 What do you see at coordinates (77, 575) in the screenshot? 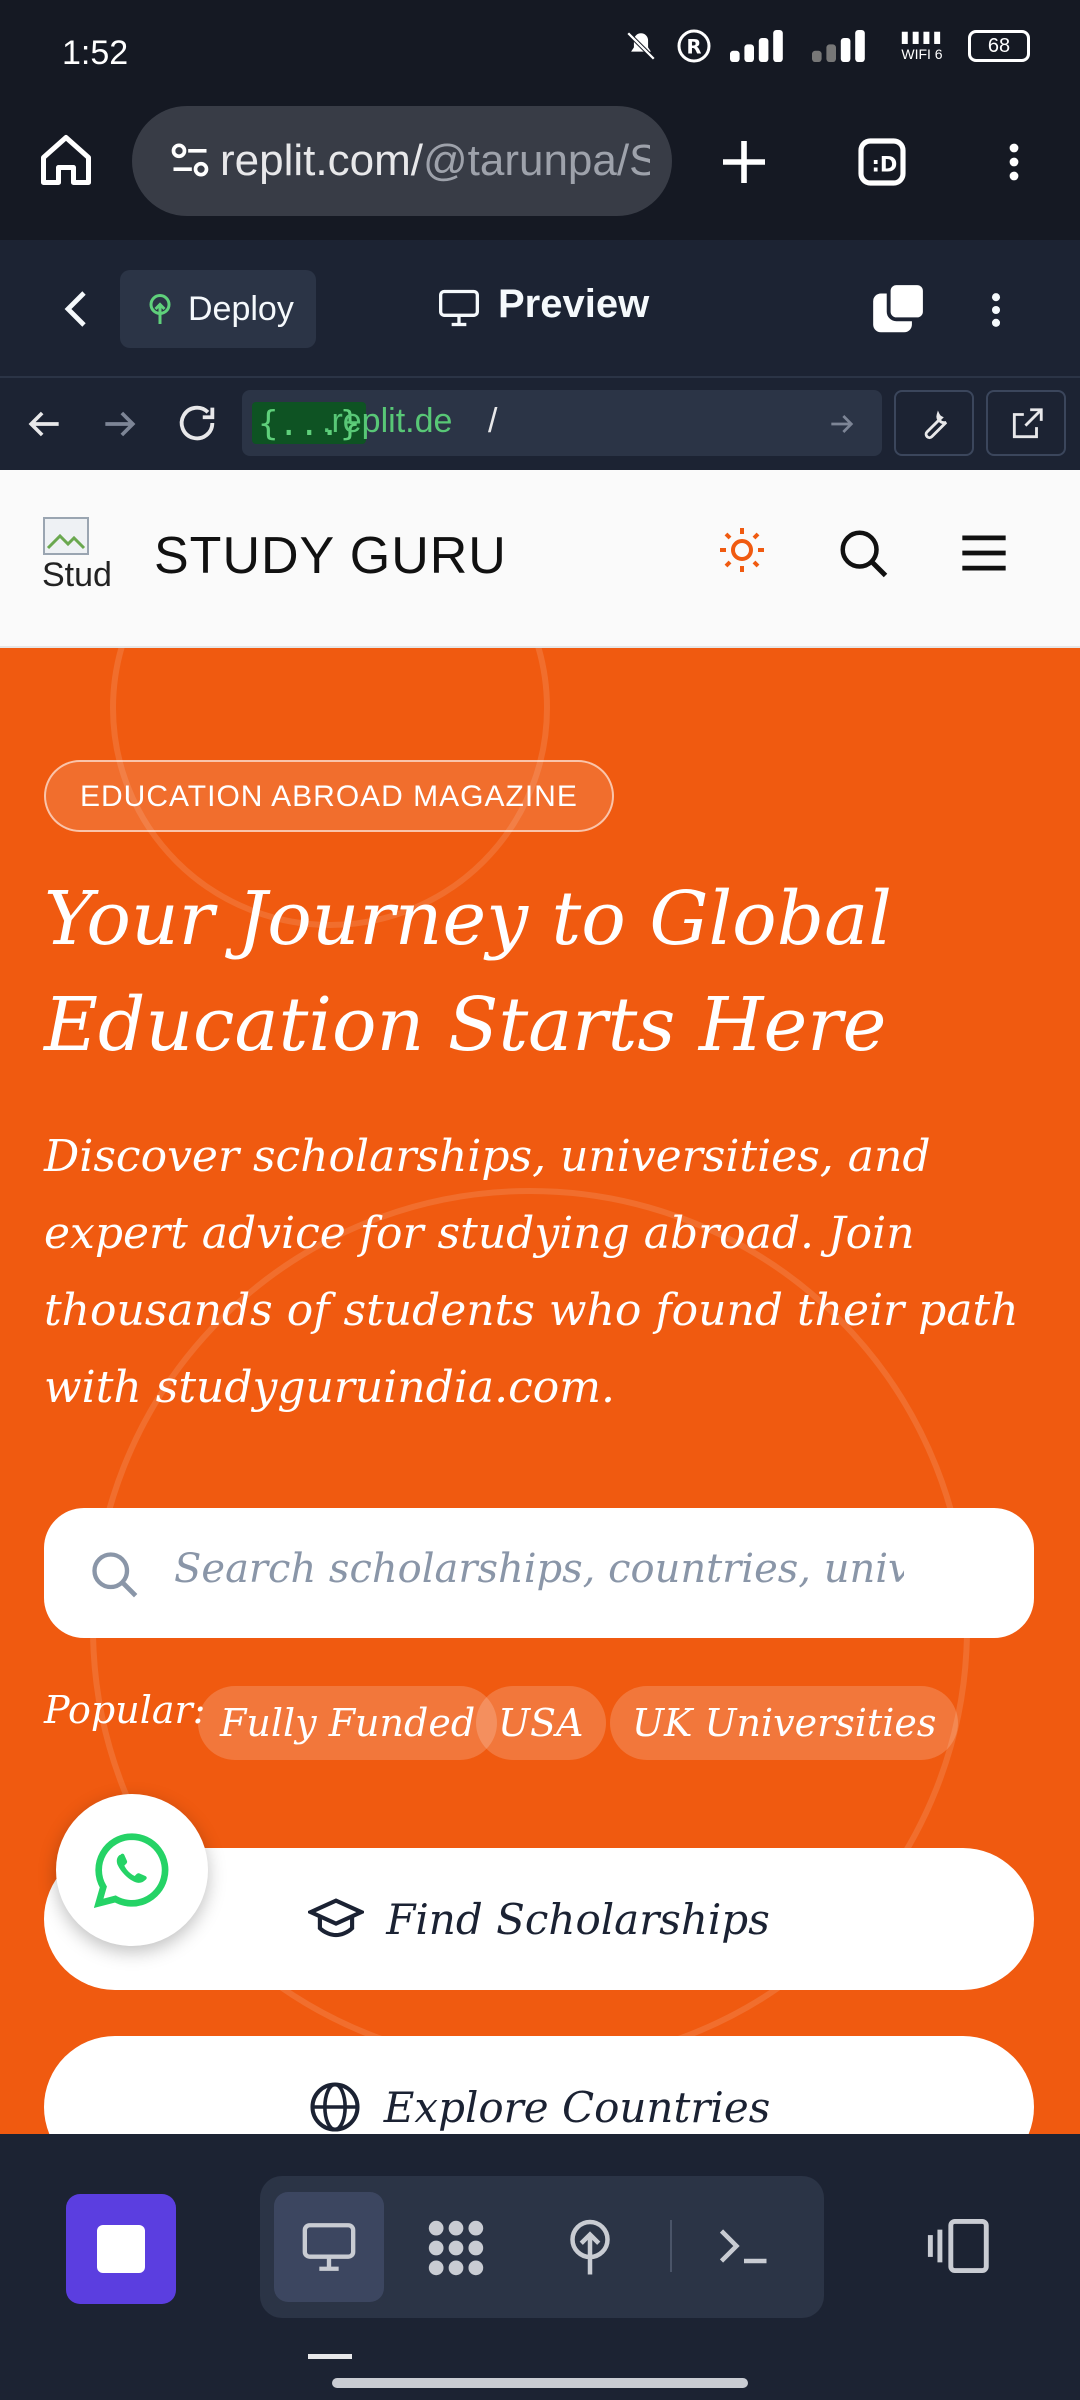
I see `logo-alt-text: Stud` at bounding box center [77, 575].